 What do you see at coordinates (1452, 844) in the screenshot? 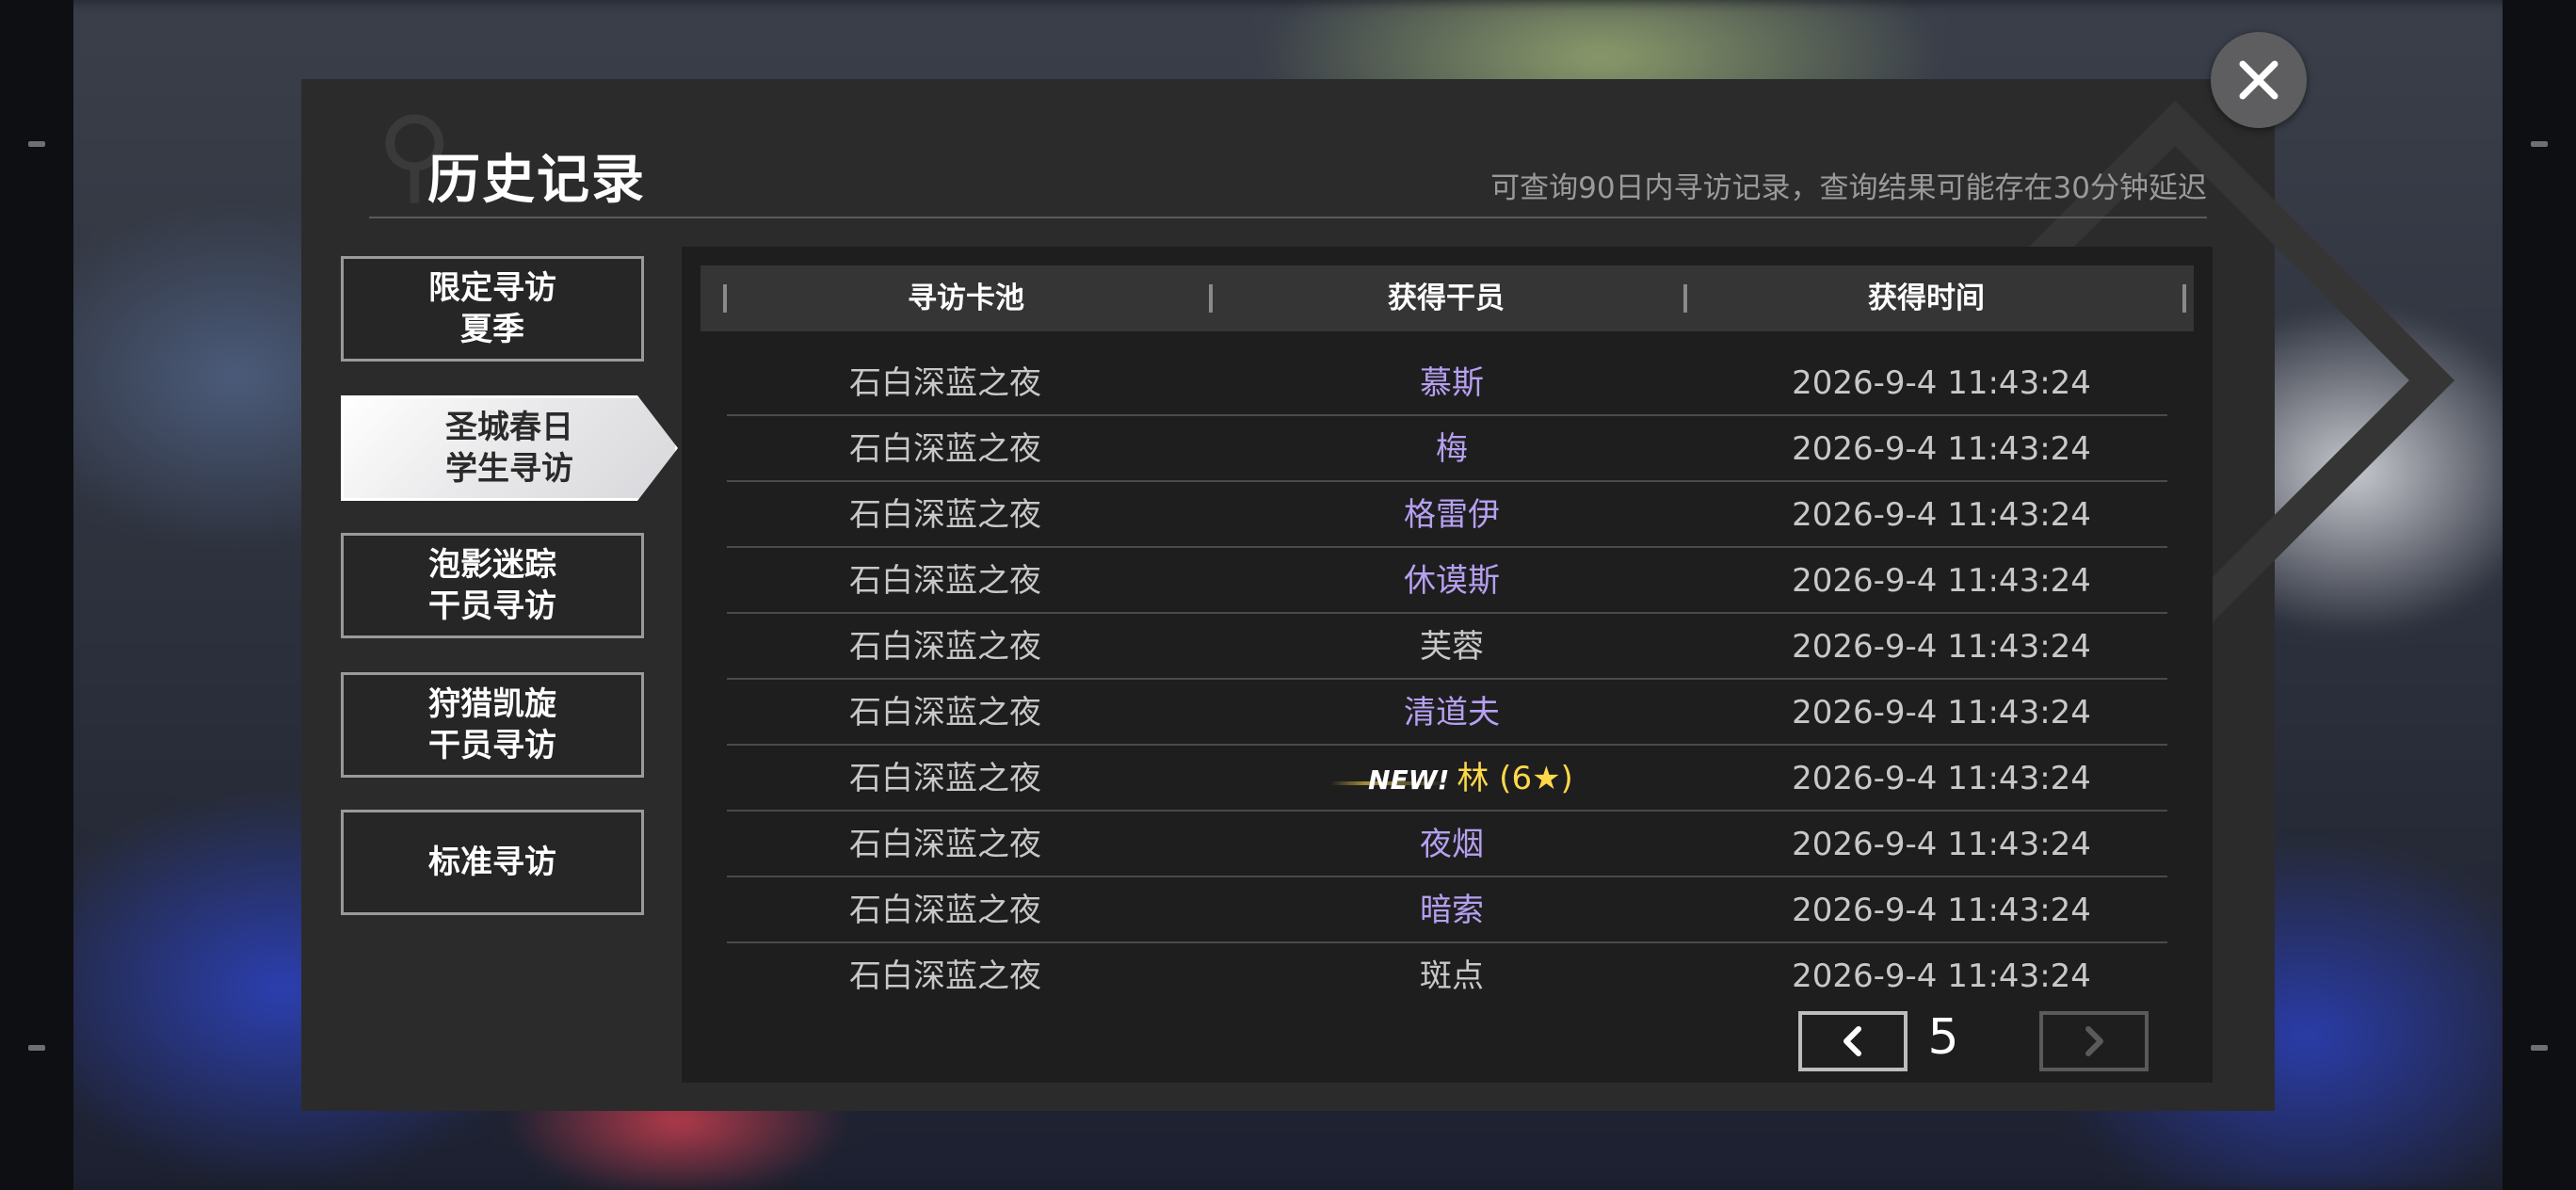
I see `operator-cell: 夜烟` at bounding box center [1452, 844].